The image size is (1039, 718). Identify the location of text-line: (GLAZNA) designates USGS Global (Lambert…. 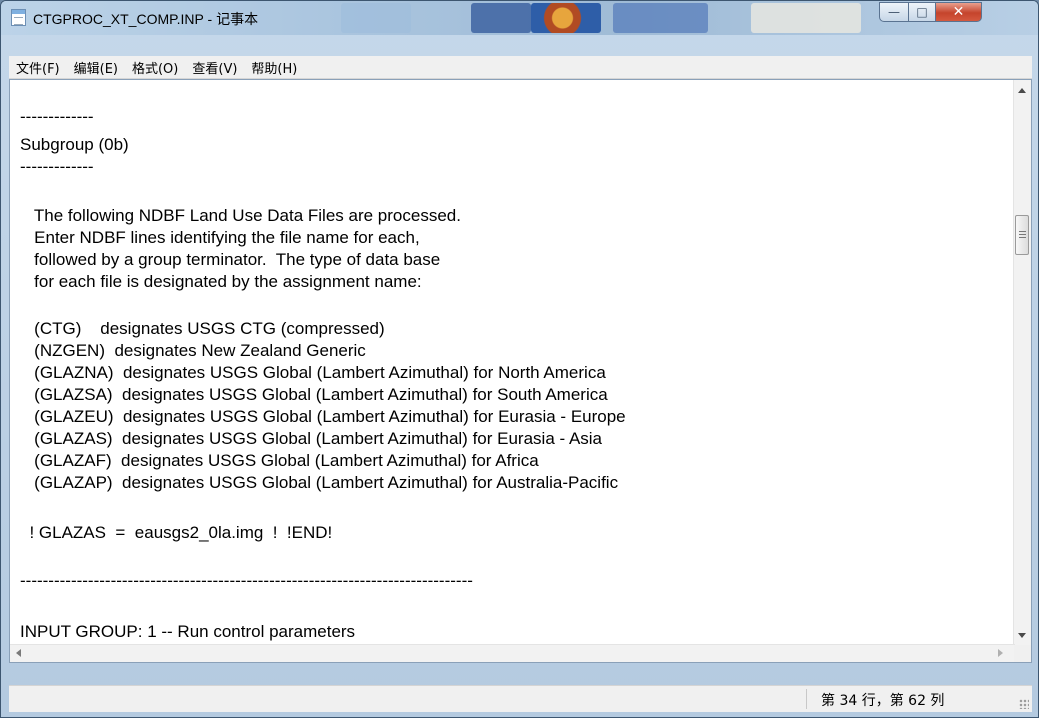
(313, 372).